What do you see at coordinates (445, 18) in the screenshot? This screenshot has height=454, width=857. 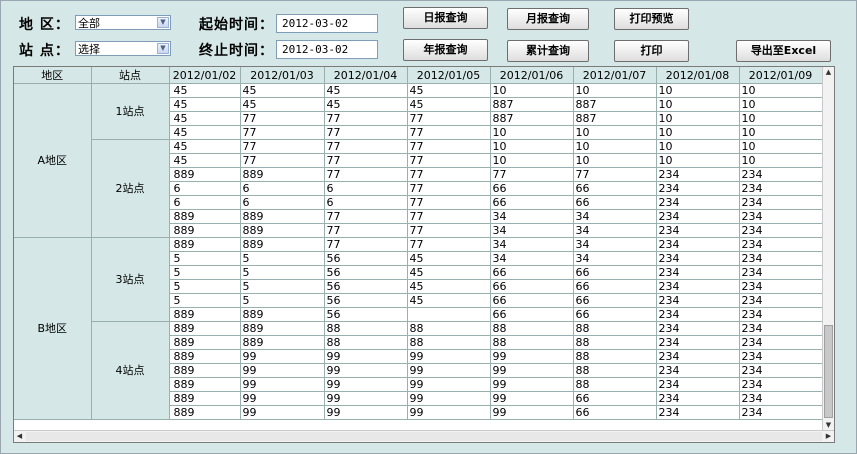 I see `daily-query-button: 日报查询` at bounding box center [445, 18].